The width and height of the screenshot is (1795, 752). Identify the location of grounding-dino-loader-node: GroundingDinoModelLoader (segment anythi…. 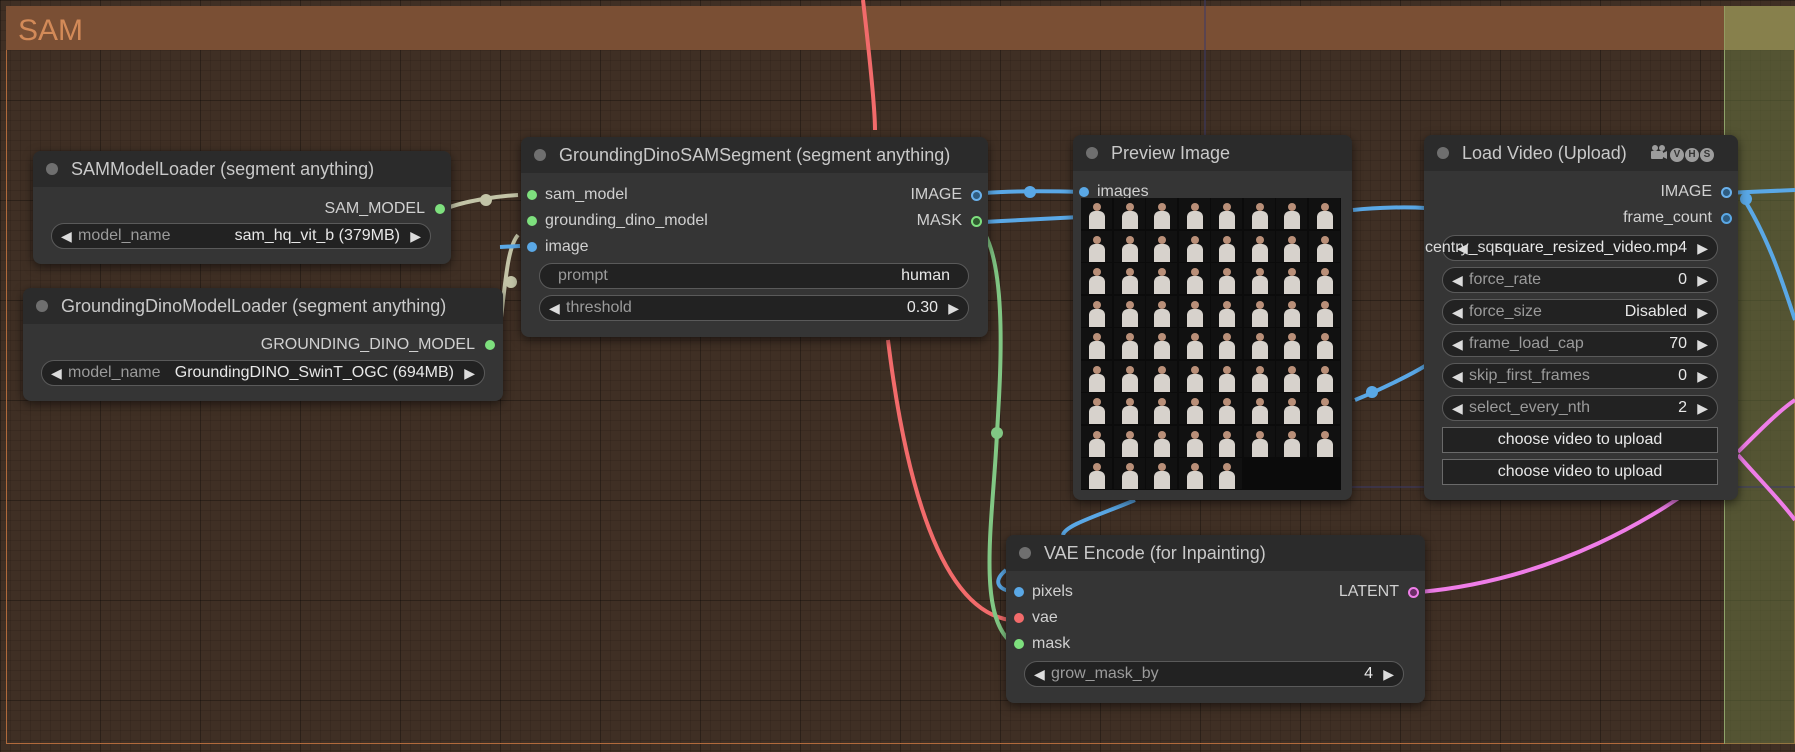
(263, 344).